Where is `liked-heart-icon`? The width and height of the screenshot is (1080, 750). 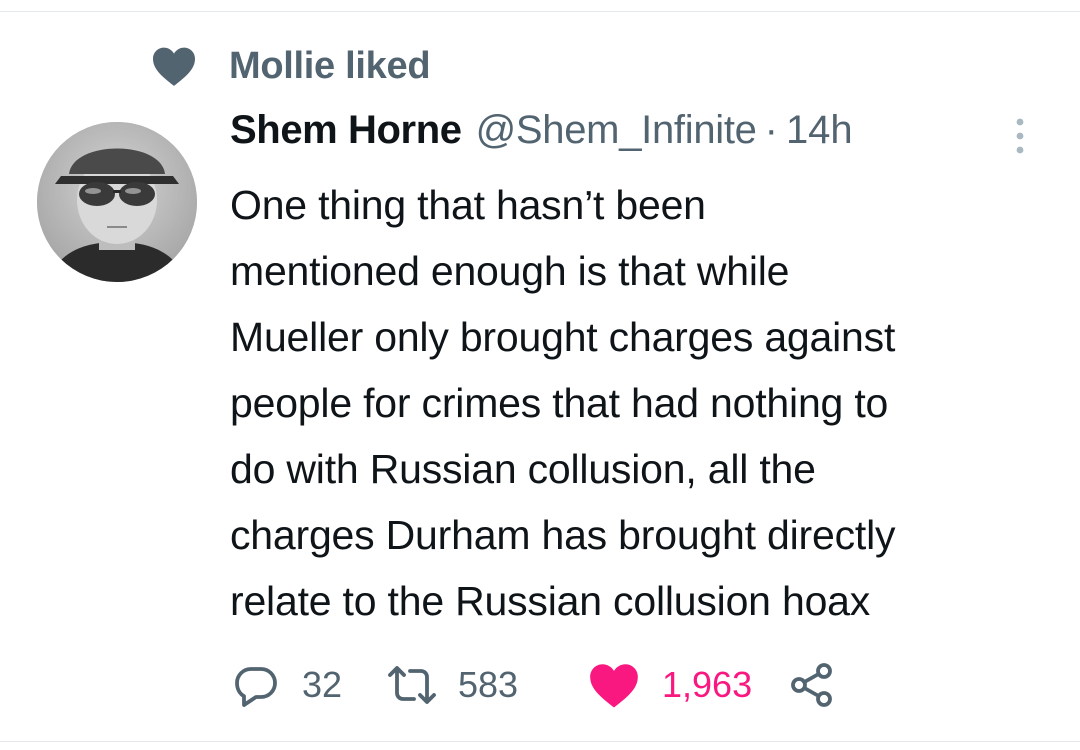 liked-heart-icon is located at coordinates (614, 685).